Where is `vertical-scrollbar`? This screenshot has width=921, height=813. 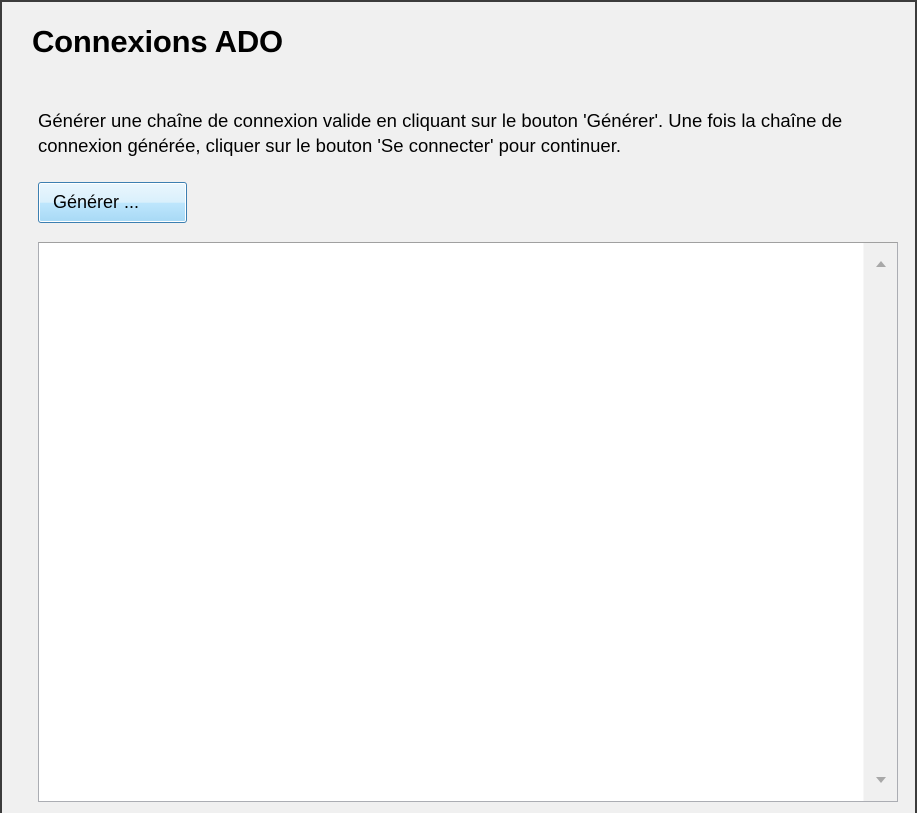
vertical-scrollbar is located at coordinates (880, 522).